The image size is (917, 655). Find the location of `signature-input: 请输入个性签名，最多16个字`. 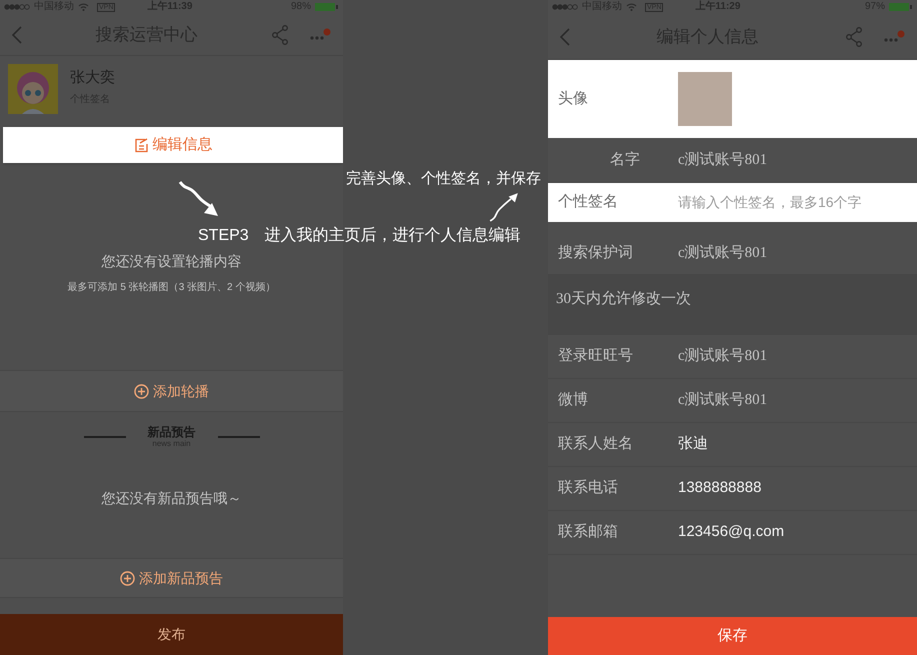

signature-input: 请输入个性签名，最多16个字 is located at coordinates (792, 202).